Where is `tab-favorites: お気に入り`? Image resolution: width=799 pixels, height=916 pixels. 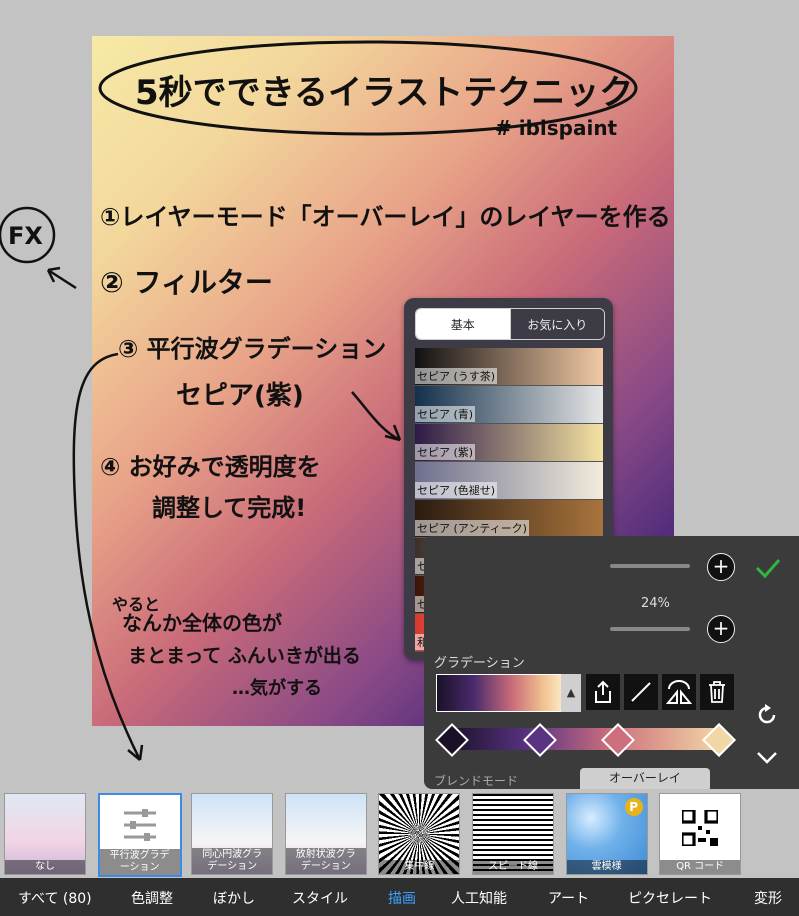
tab-favorites: お気に入り is located at coordinates (556, 324).